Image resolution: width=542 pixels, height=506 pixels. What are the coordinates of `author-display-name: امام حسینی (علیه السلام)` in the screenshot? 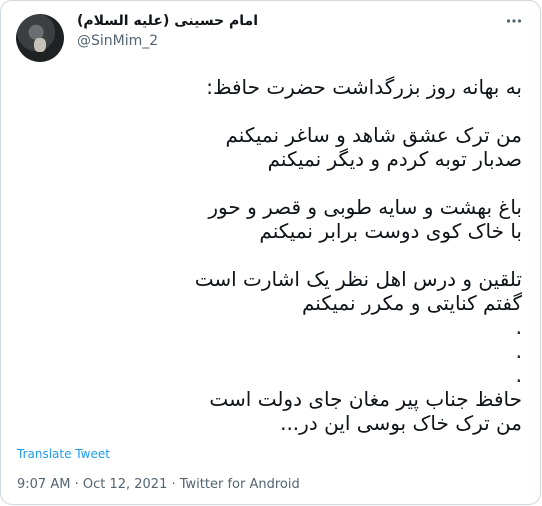 It's located at (167, 21).